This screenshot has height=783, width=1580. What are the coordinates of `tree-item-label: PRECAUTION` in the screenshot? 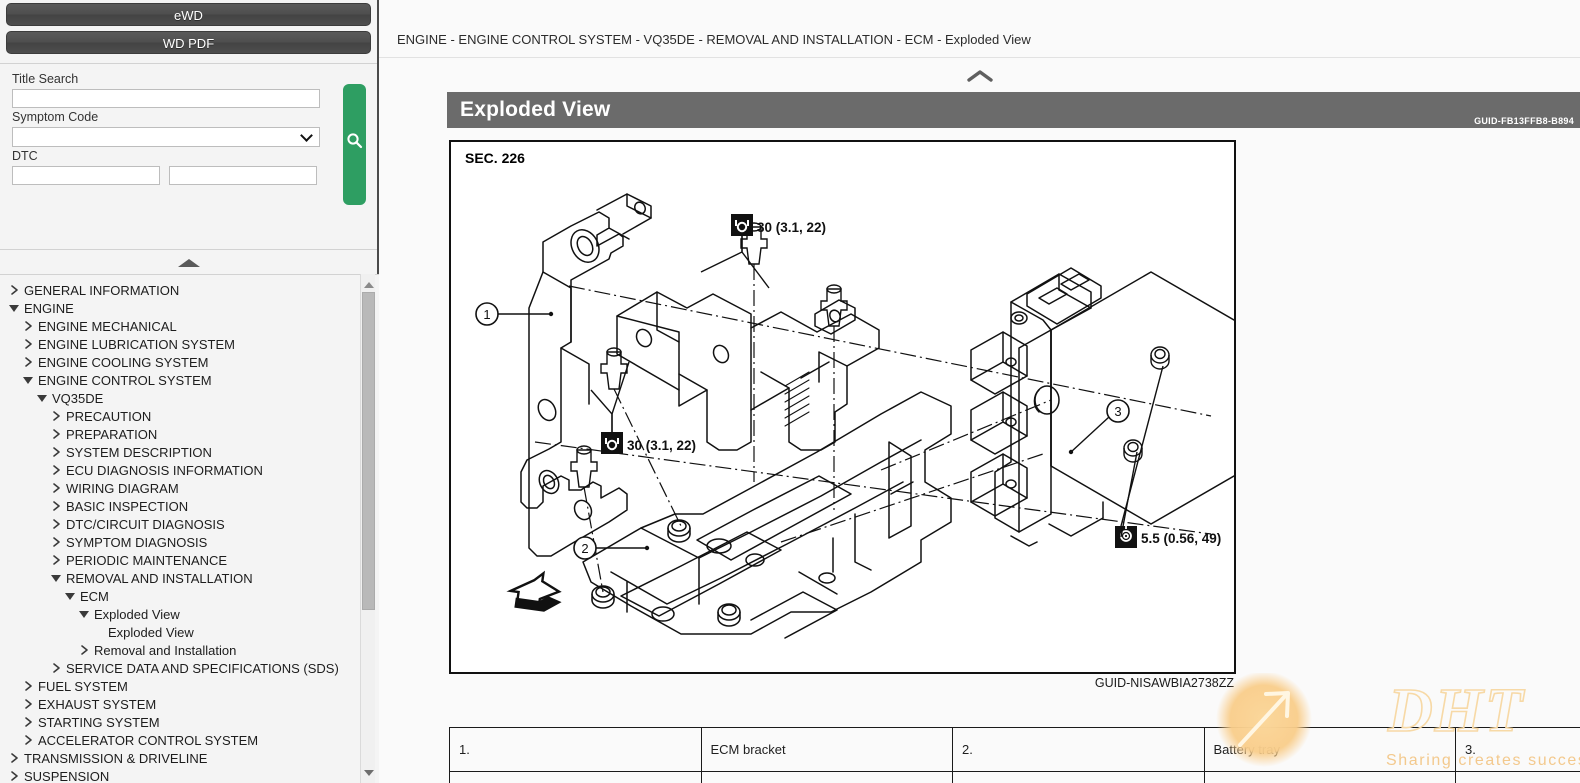 It's located at (109, 416).